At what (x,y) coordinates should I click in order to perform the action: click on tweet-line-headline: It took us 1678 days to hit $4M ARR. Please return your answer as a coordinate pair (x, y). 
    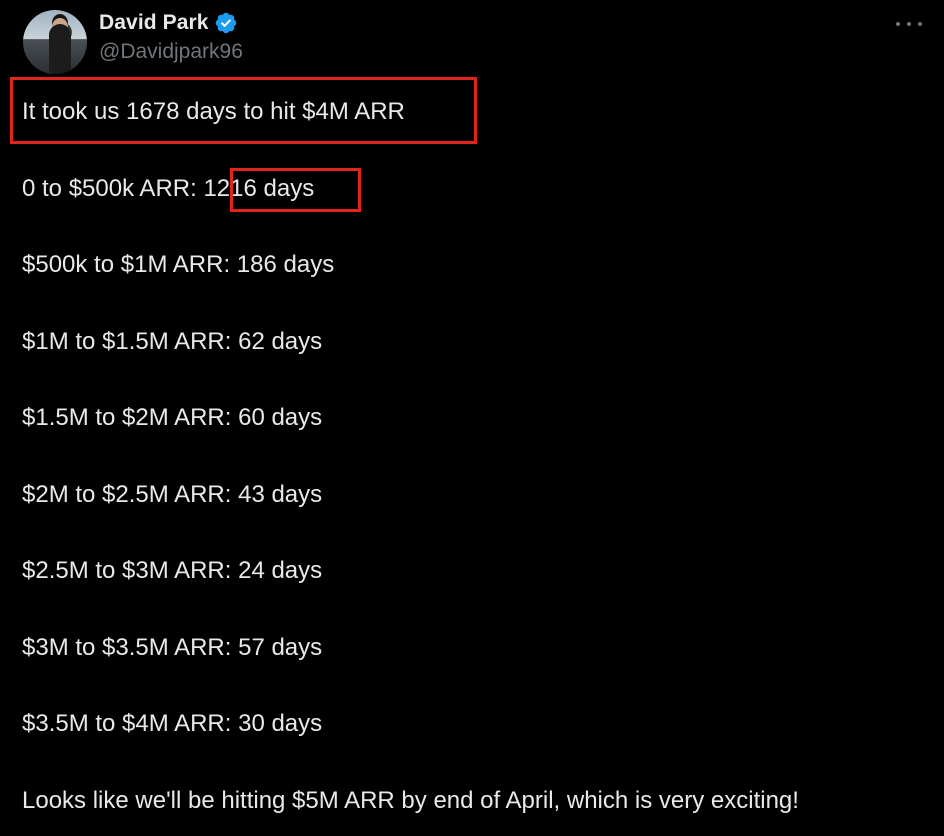
    Looking at the image, I should click on (213, 111).